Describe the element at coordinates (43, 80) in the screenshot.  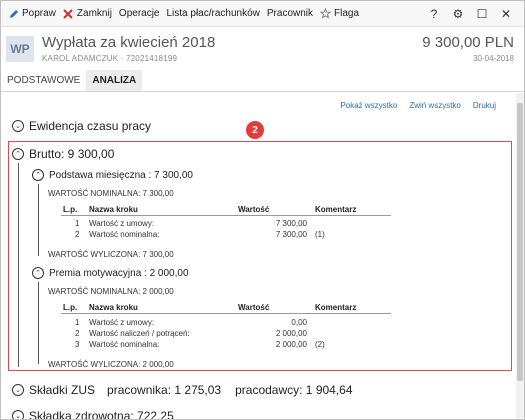
I see `tab-basic: PODSTAWOWE` at that location.